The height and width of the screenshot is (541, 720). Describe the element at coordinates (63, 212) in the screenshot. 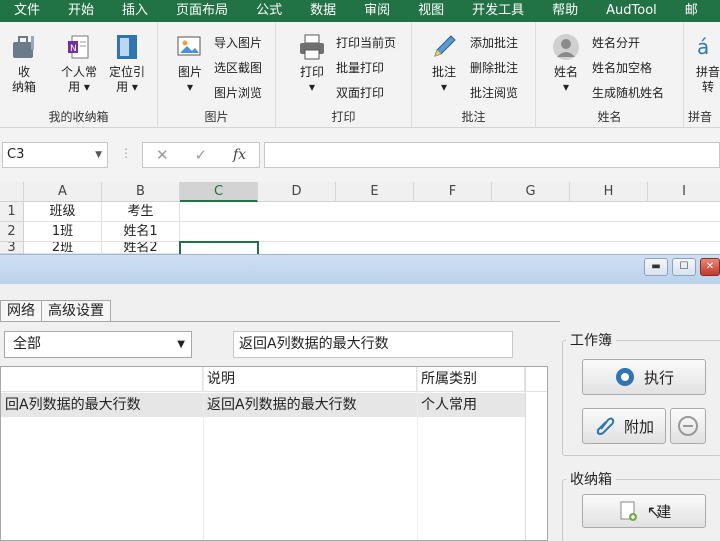

I see `cell-a1: 班级` at that location.